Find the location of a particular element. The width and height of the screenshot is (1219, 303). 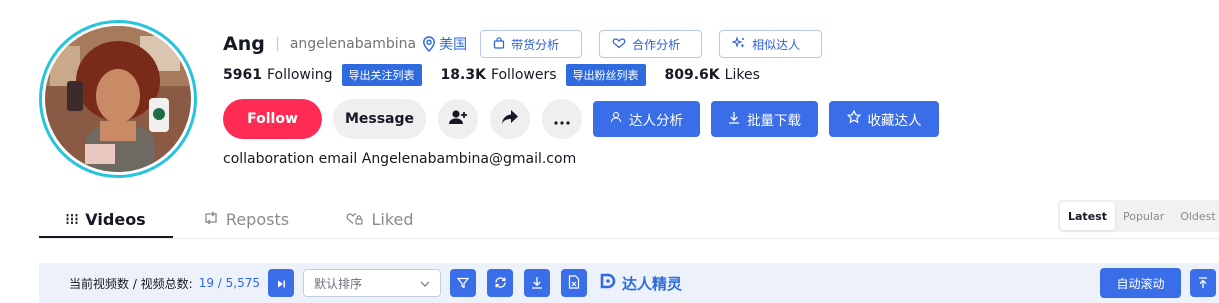

chevron-down-icon is located at coordinates (425, 283).